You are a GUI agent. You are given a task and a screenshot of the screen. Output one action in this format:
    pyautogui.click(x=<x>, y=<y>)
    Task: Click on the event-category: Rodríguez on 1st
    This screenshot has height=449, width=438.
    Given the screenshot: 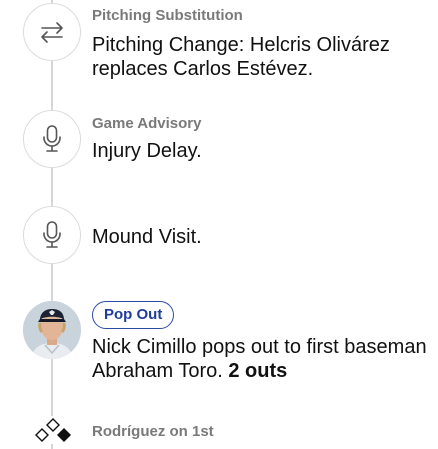 What is the action you would take?
    pyautogui.click(x=153, y=431)
    